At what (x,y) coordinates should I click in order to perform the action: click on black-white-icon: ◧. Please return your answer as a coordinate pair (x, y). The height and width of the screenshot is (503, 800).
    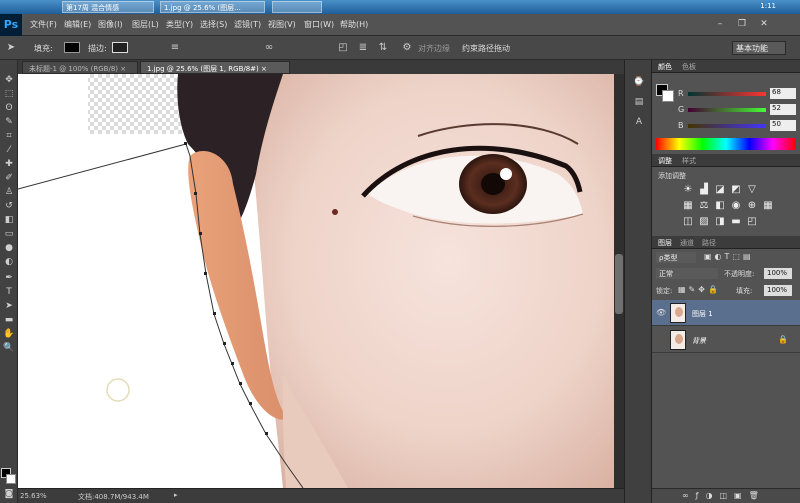
    Looking at the image, I should click on (720, 206).